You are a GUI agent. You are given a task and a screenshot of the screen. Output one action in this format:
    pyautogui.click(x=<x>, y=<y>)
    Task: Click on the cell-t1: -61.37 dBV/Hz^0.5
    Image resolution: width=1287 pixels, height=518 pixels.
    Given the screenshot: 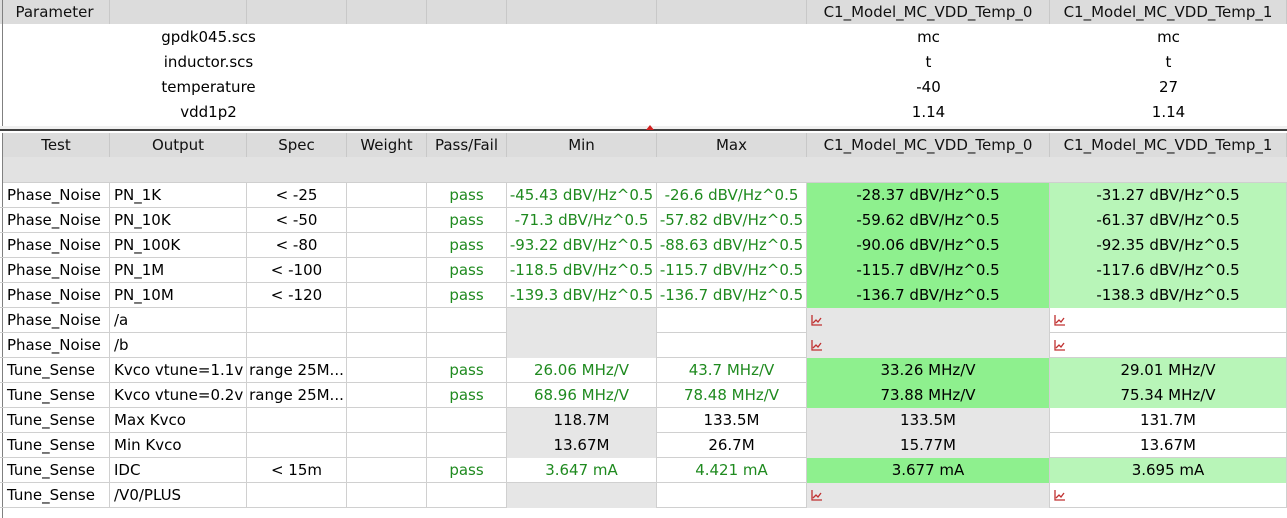 What is the action you would take?
    pyautogui.click(x=1168, y=220)
    